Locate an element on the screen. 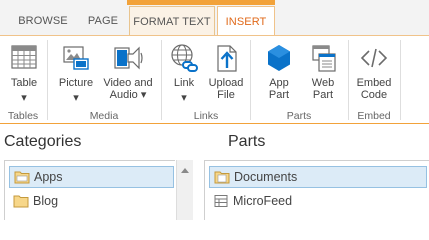 This screenshot has width=429, height=240. link-globe-icon is located at coordinates (184, 58).